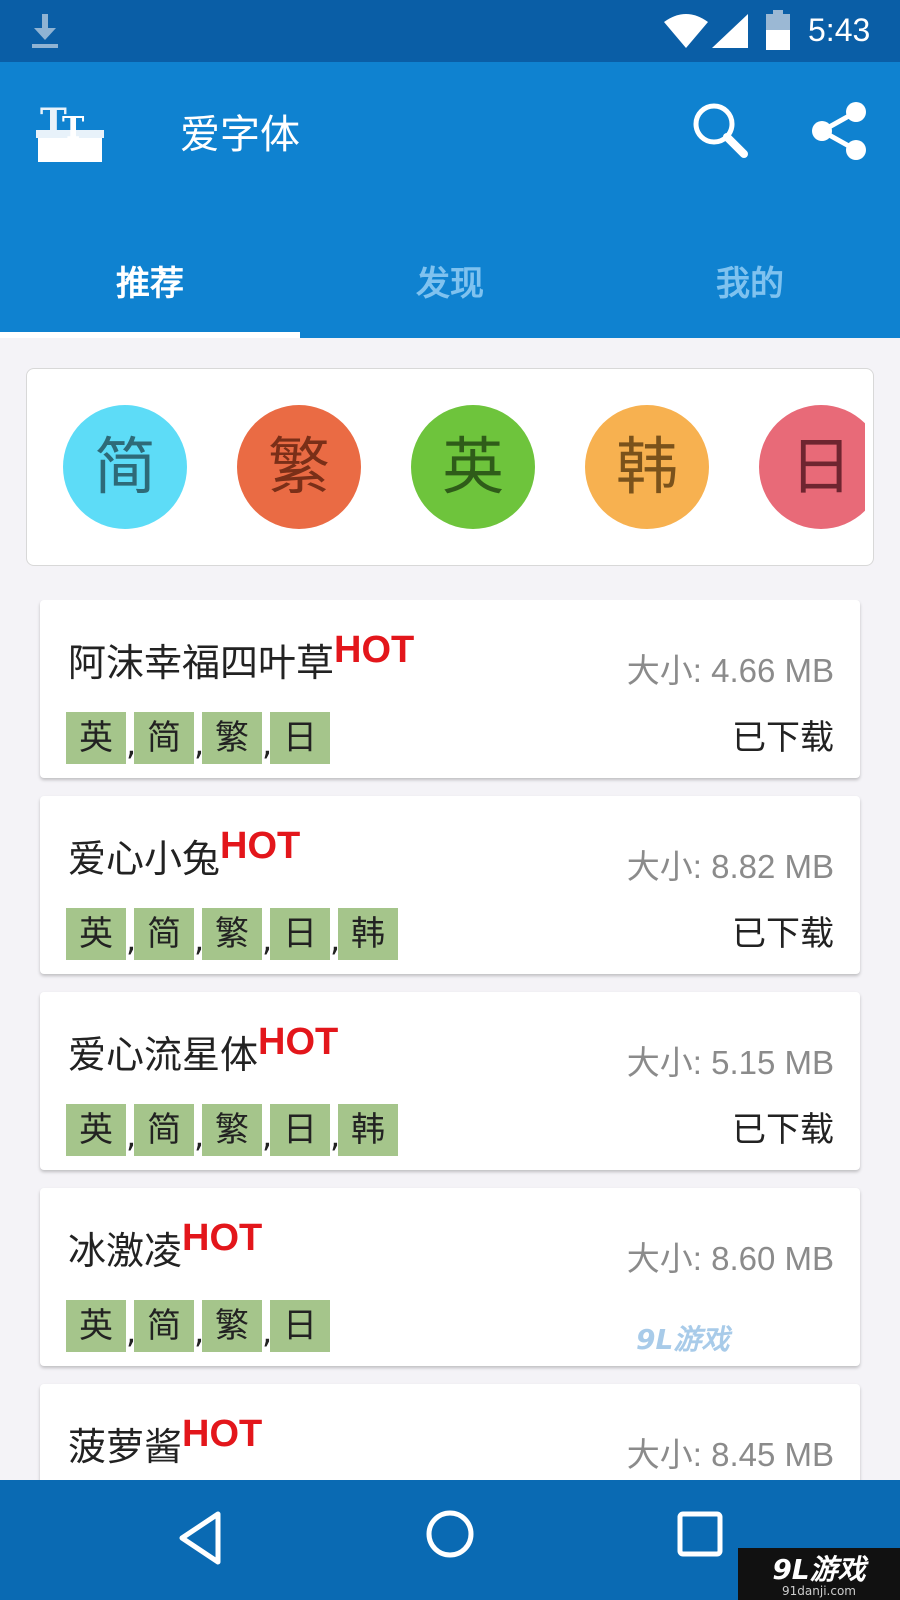 Image resolution: width=900 pixels, height=1600 pixels. I want to click on font-name: 冰激凌HOT, so click(165, 1246).